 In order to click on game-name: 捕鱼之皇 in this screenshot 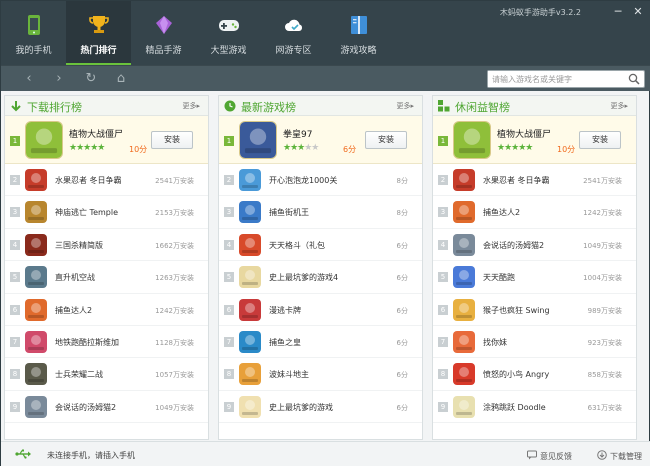, I will do `click(285, 342)`.